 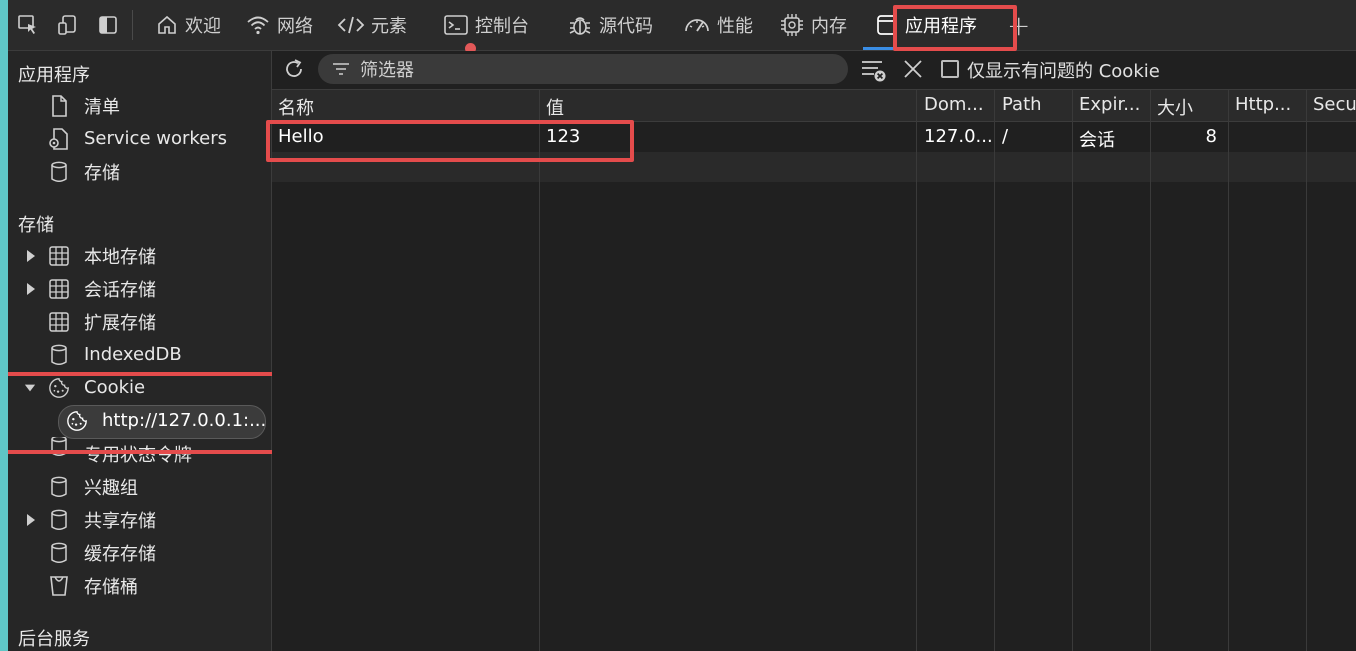 What do you see at coordinates (120, 290) in the screenshot?
I see `sidebar-item-label: 会话存储` at bounding box center [120, 290].